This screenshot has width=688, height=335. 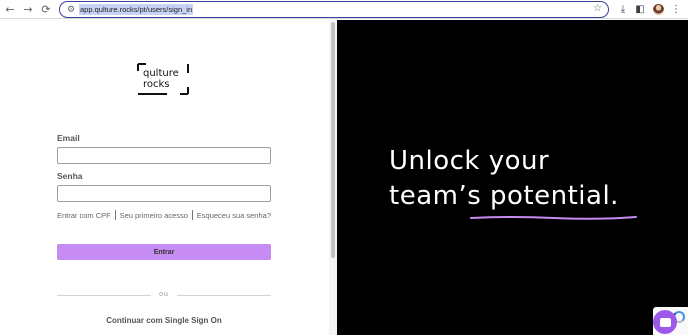 What do you see at coordinates (333, 140) in the screenshot?
I see `scrollbar-thumb` at bounding box center [333, 140].